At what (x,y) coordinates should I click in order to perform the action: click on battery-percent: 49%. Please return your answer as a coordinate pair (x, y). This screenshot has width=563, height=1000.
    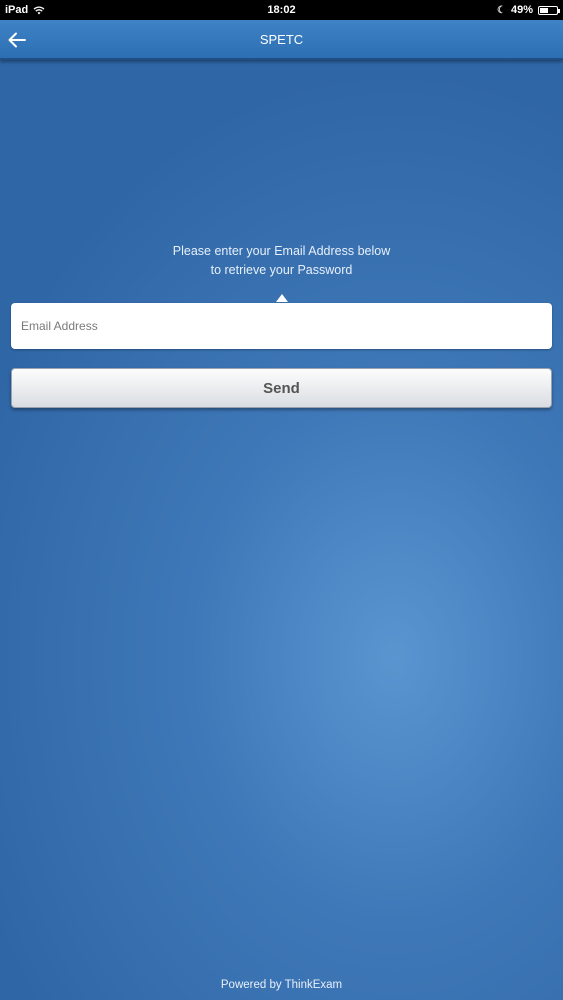
    Looking at the image, I should click on (521, 10).